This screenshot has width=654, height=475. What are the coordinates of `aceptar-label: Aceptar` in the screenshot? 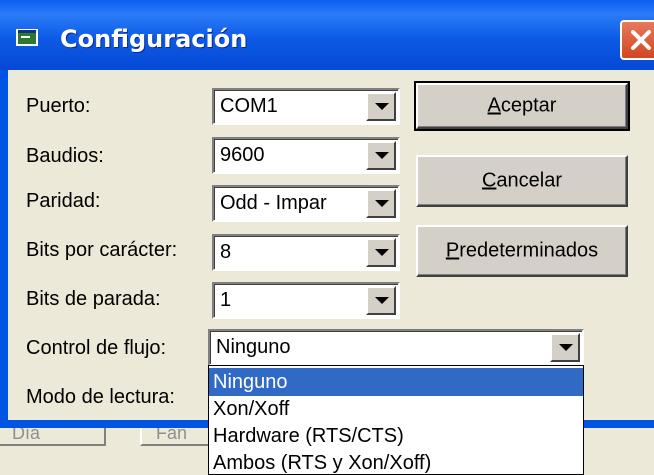 It's located at (522, 106).